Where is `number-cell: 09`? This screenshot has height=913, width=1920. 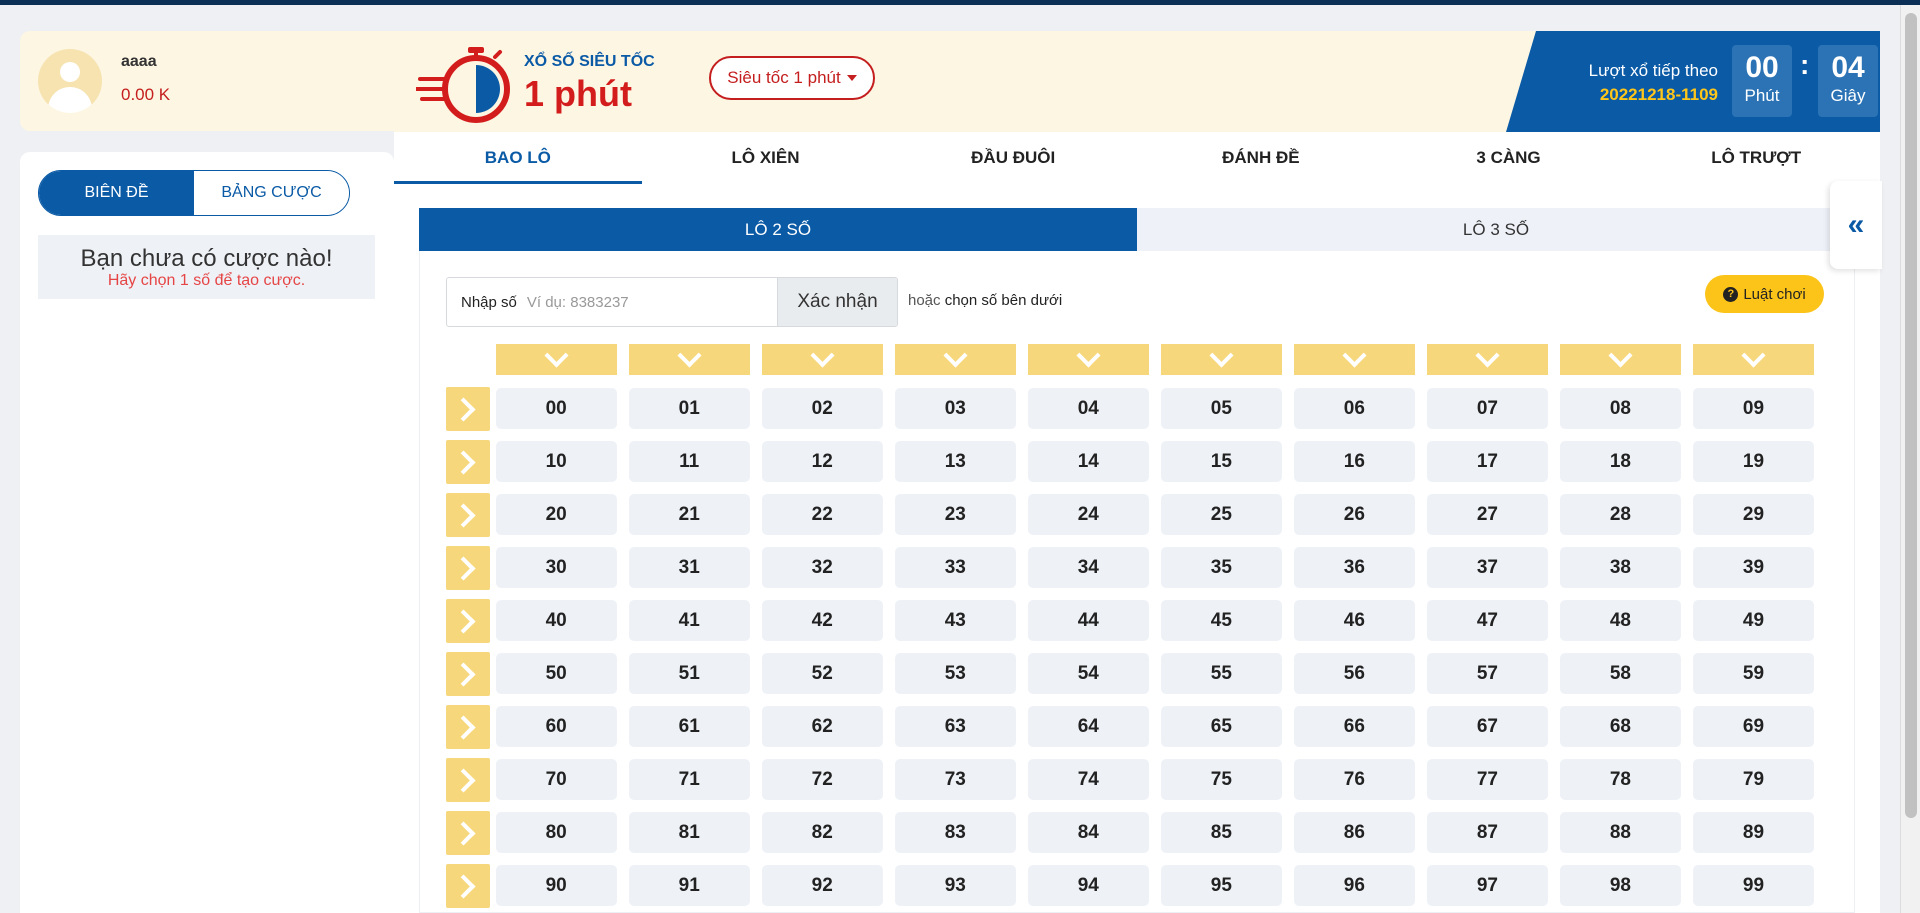
number-cell: 09 is located at coordinates (1753, 408).